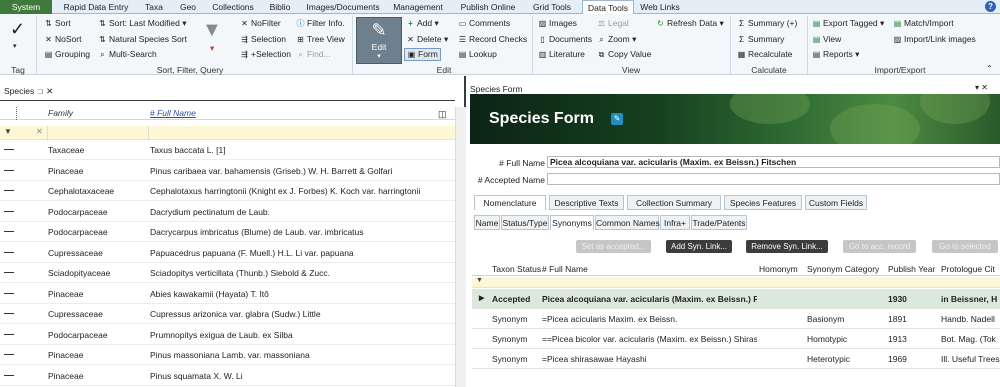 The height and width of the screenshot is (387, 1000). I want to click on summary-button: Σ Summary, so click(760, 39).